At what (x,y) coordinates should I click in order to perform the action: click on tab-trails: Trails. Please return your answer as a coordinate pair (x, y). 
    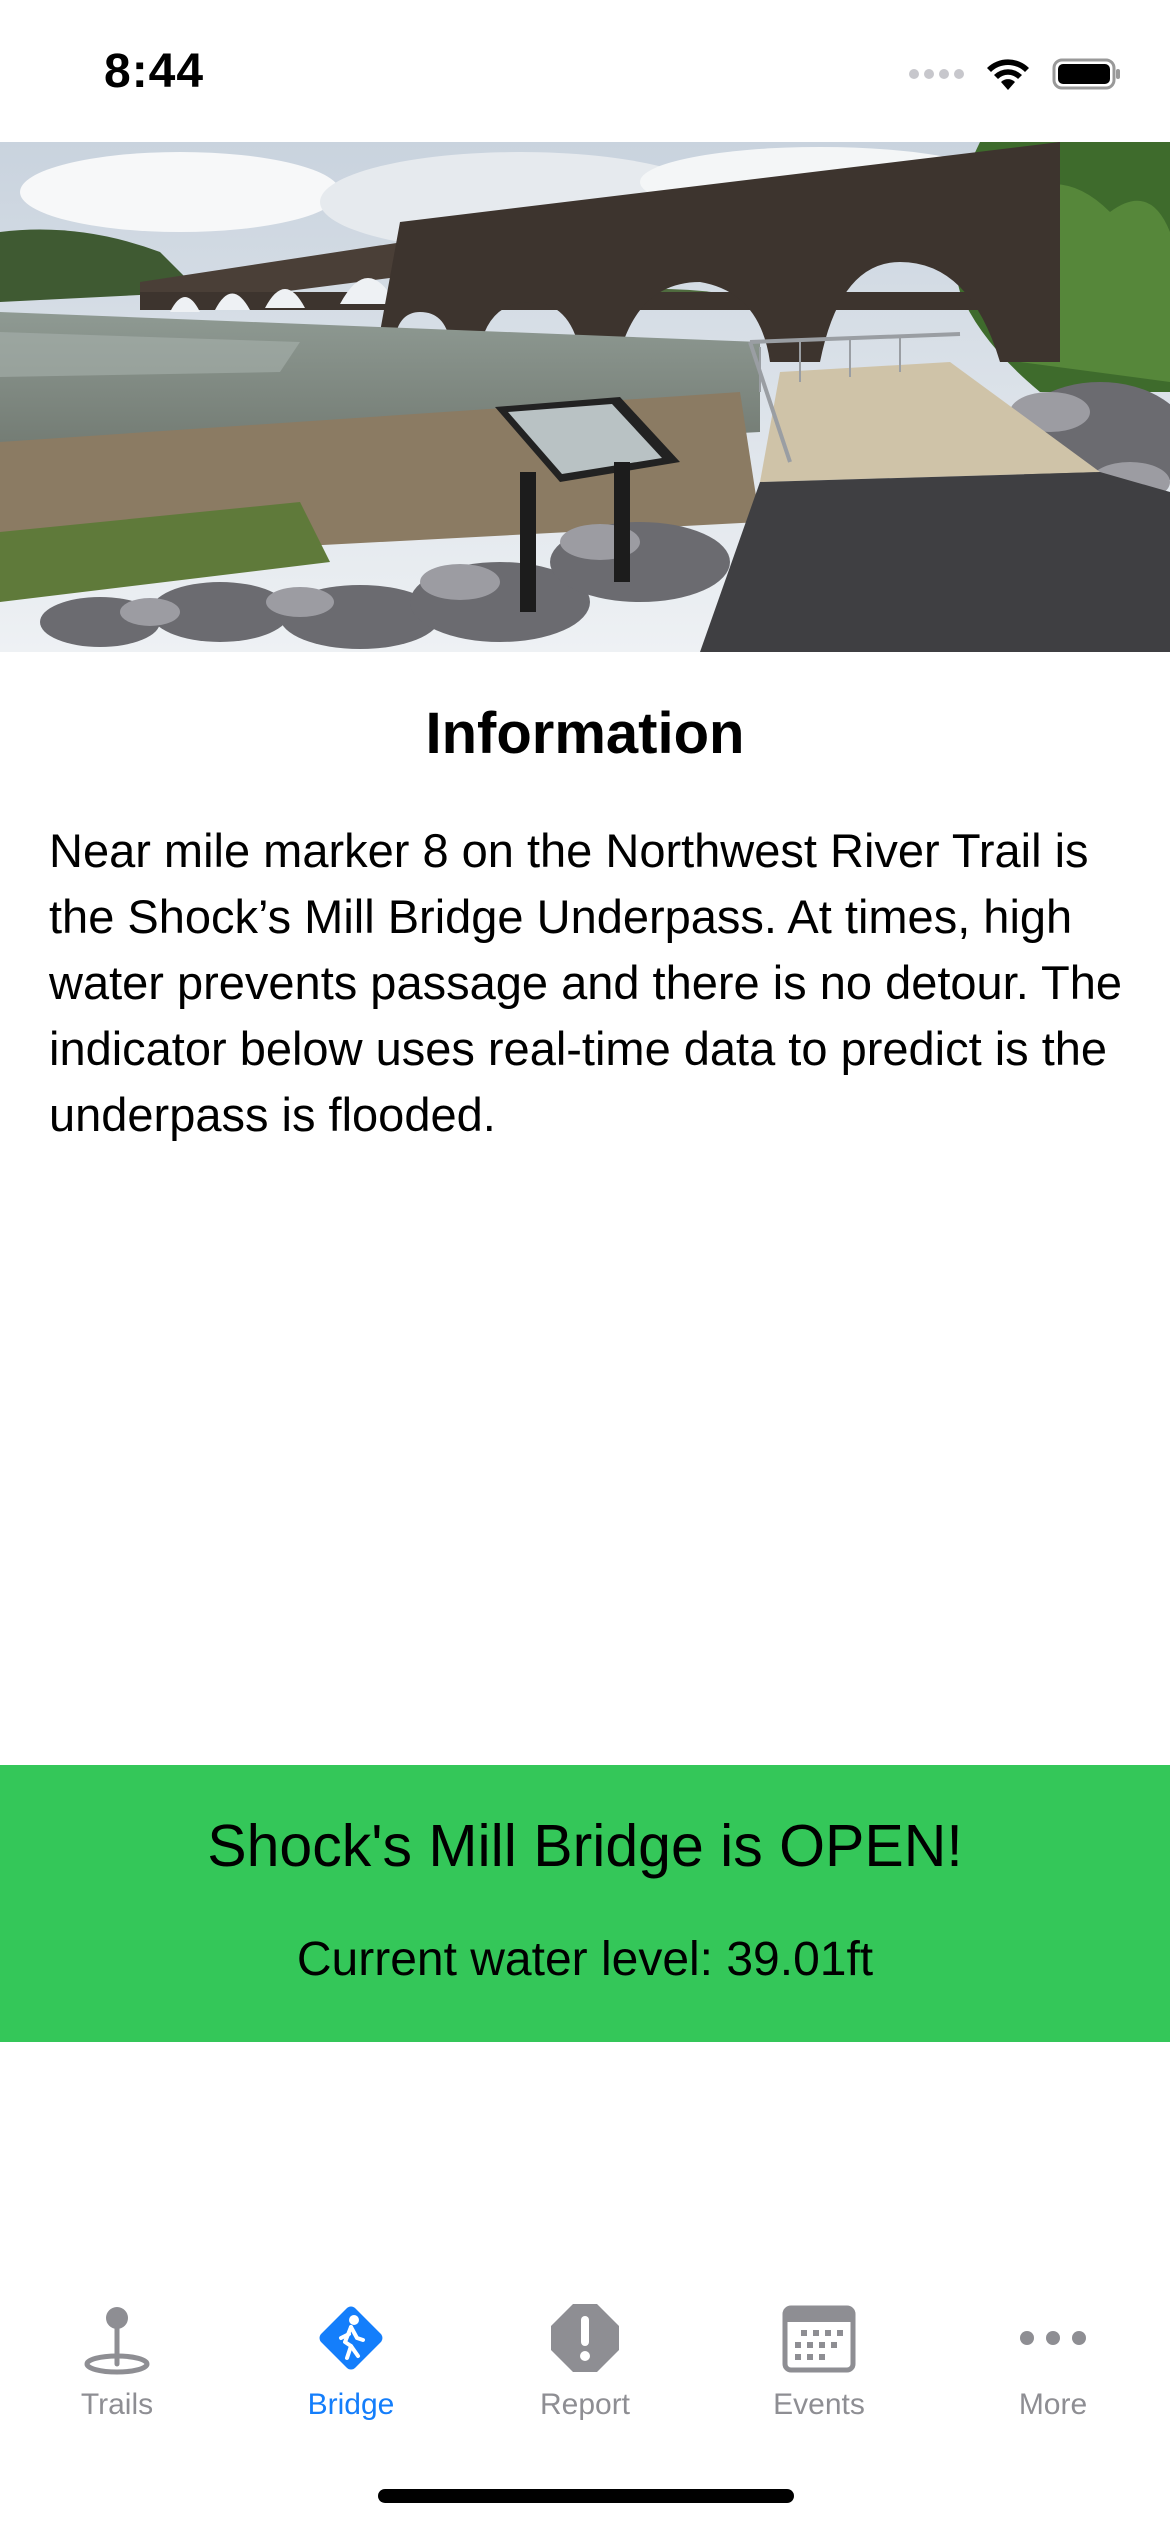
    Looking at the image, I should click on (117, 2360).